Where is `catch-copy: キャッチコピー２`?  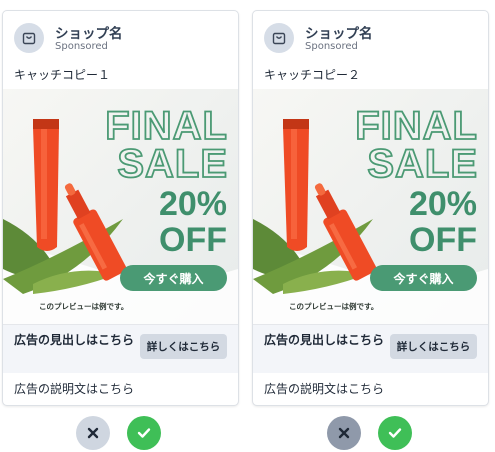
catch-copy: キャッチコピー２ is located at coordinates (312, 75).